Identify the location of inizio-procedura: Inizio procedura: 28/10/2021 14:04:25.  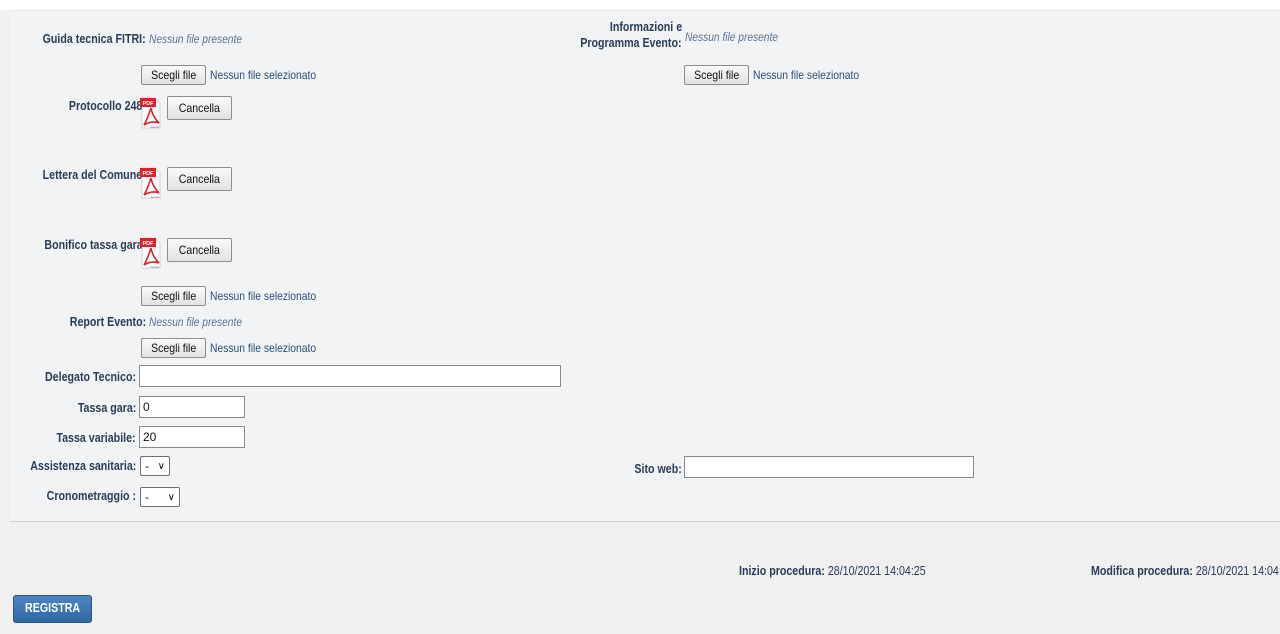
(832, 570).